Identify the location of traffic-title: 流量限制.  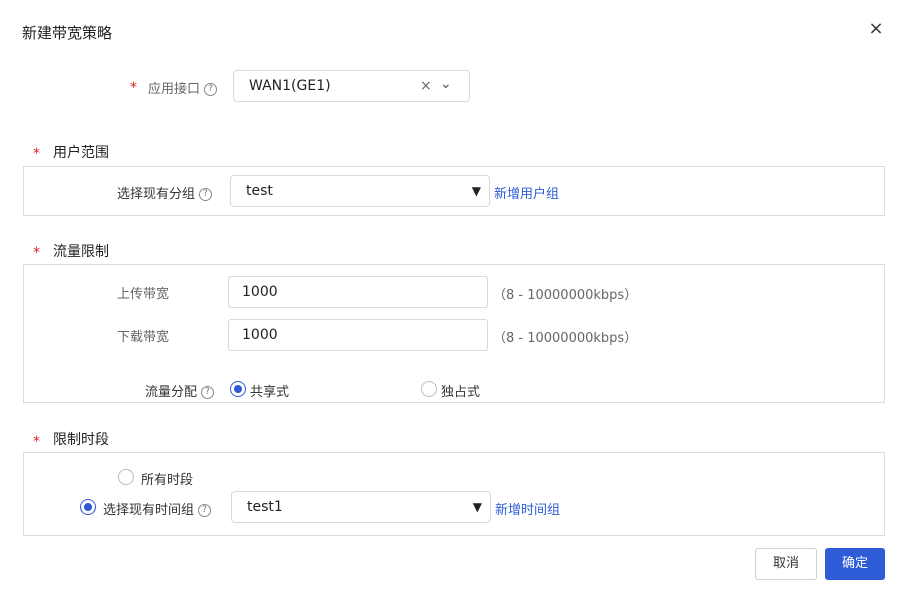
(81, 252).